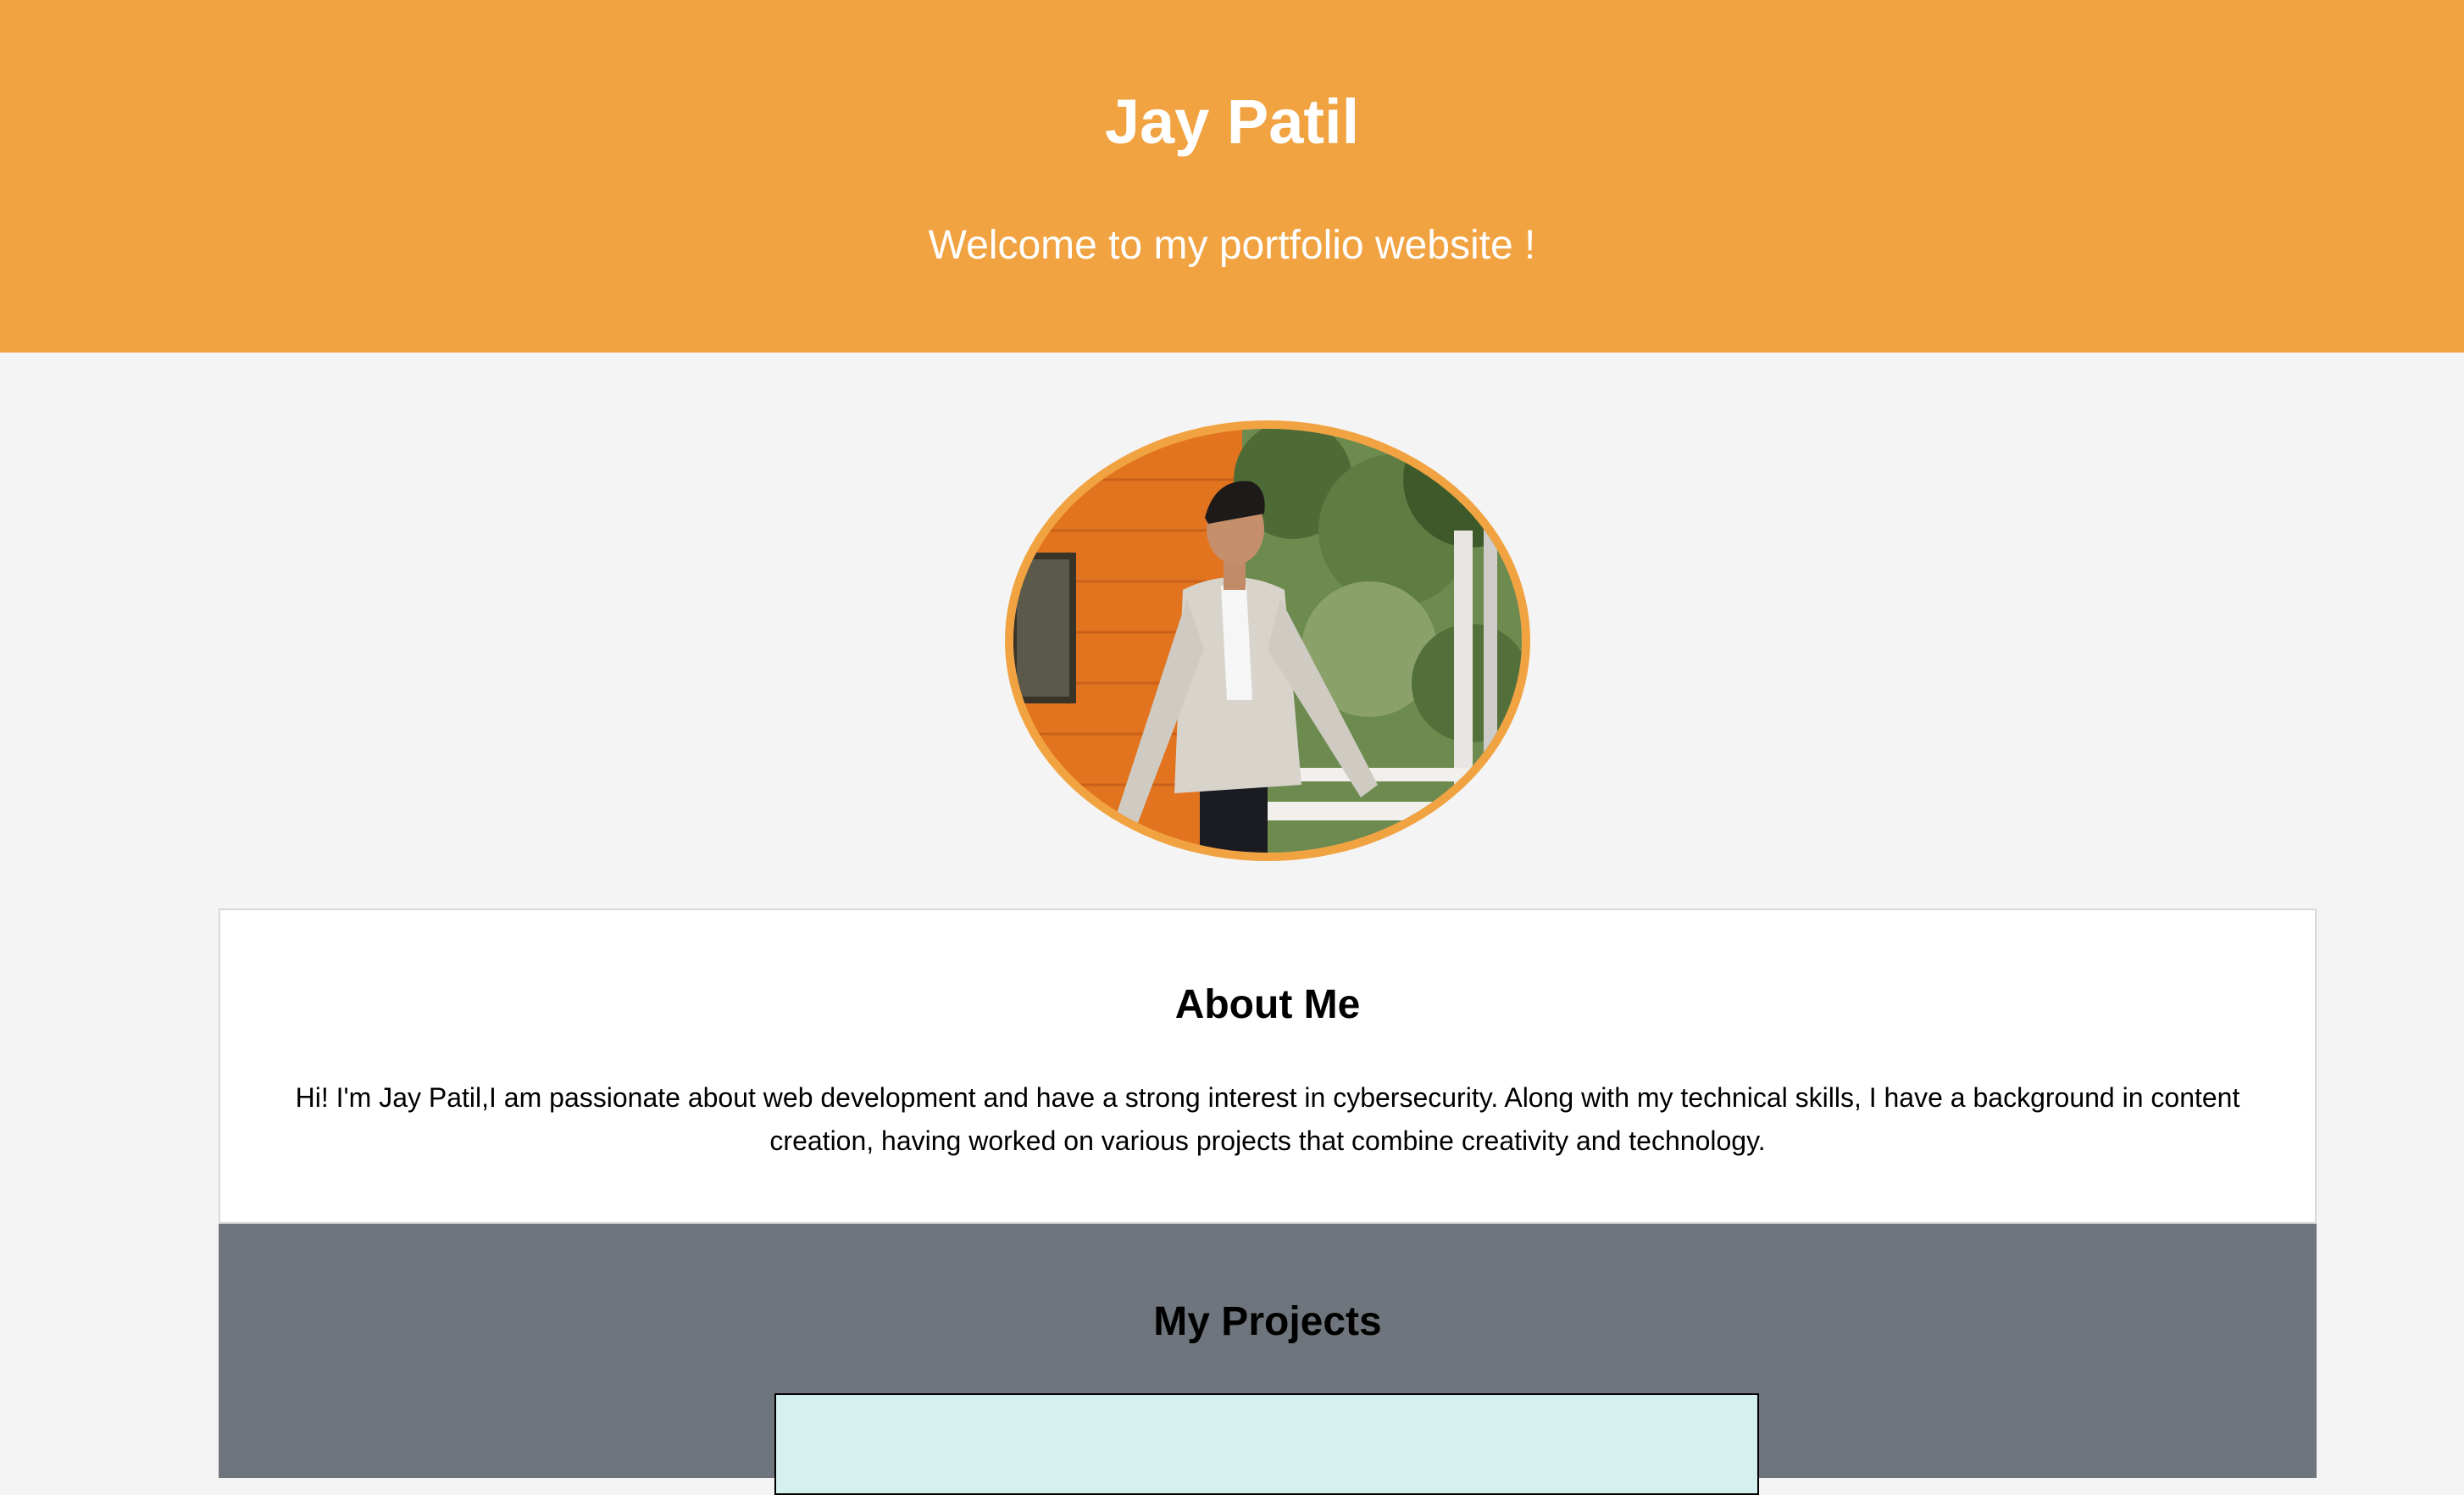  I want to click on site-tagline: Welcome to my portfolio website !, so click(1232, 246).